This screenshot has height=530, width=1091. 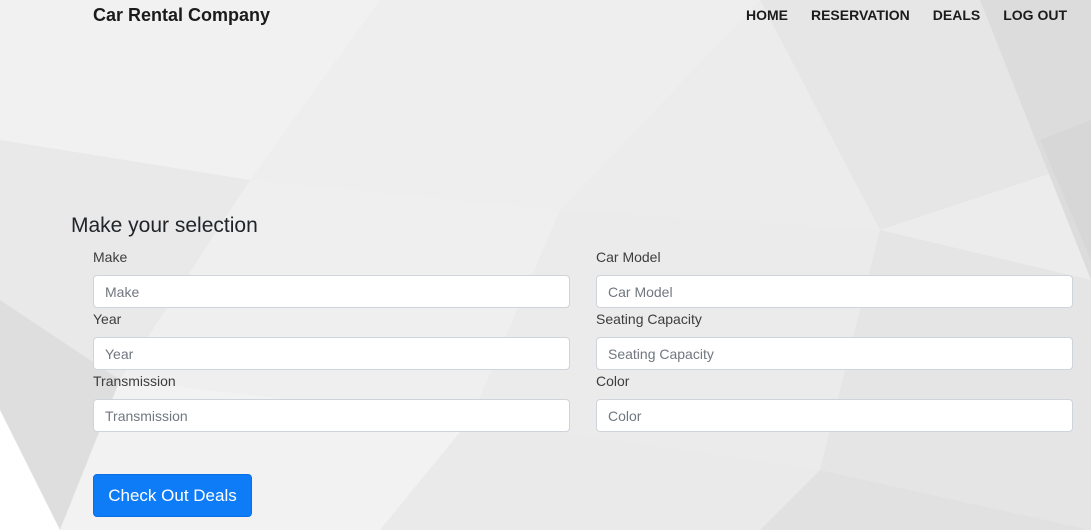 I want to click on form-heading: Make your selection, so click(x=164, y=225).